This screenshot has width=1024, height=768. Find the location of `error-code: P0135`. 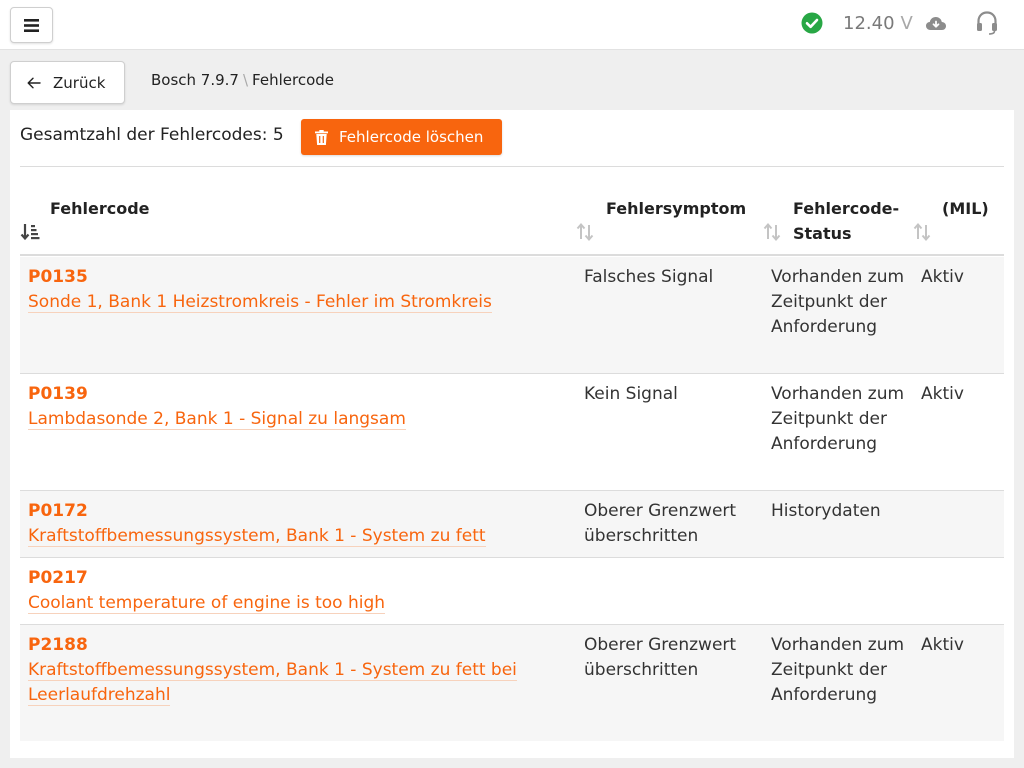

error-code: P0135 is located at coordinates (58, 277).